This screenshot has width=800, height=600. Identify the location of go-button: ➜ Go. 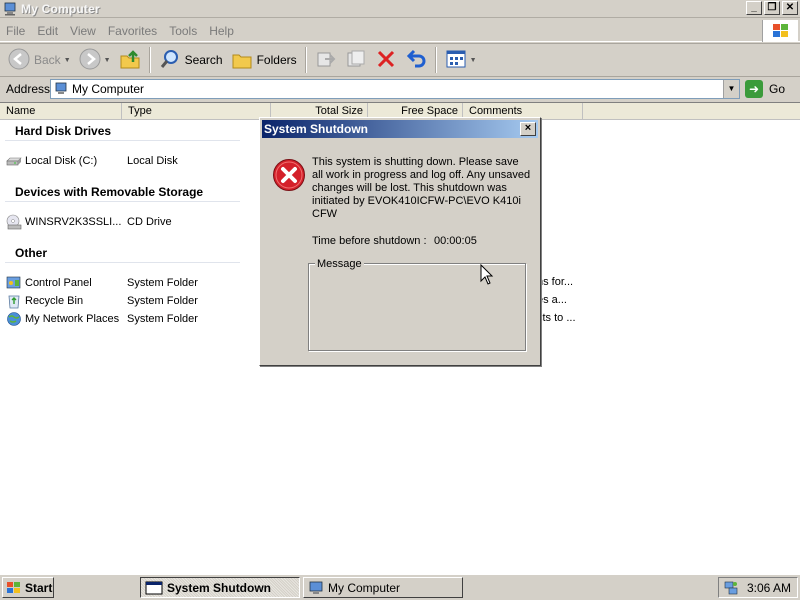
(765, 89).